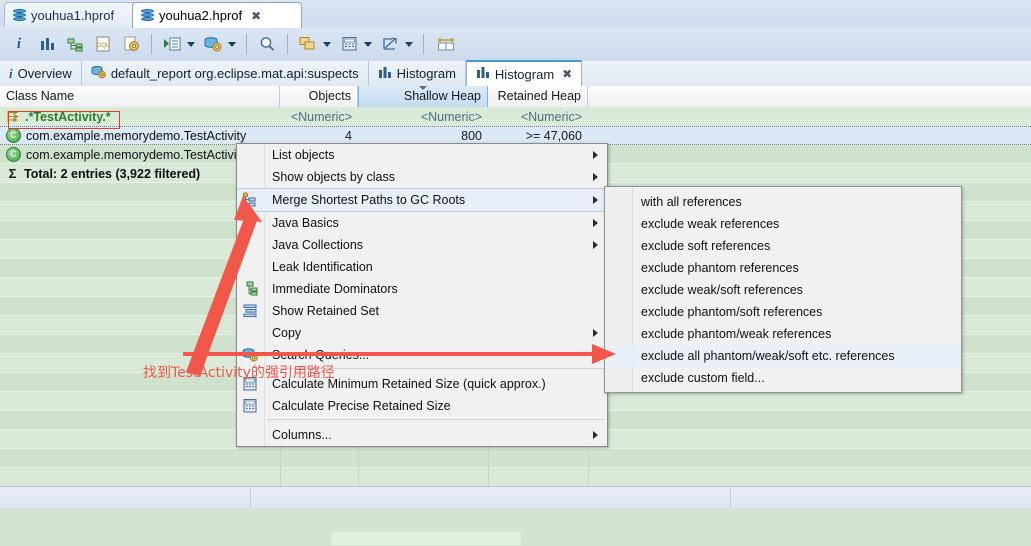 This screenshot has width=1031, height=546. What do you see at coordinates (422, 289) in the screenshot?
I see `menu-item-immediate-dominators: Immediate Dominators` at bounding box center [422, 289].